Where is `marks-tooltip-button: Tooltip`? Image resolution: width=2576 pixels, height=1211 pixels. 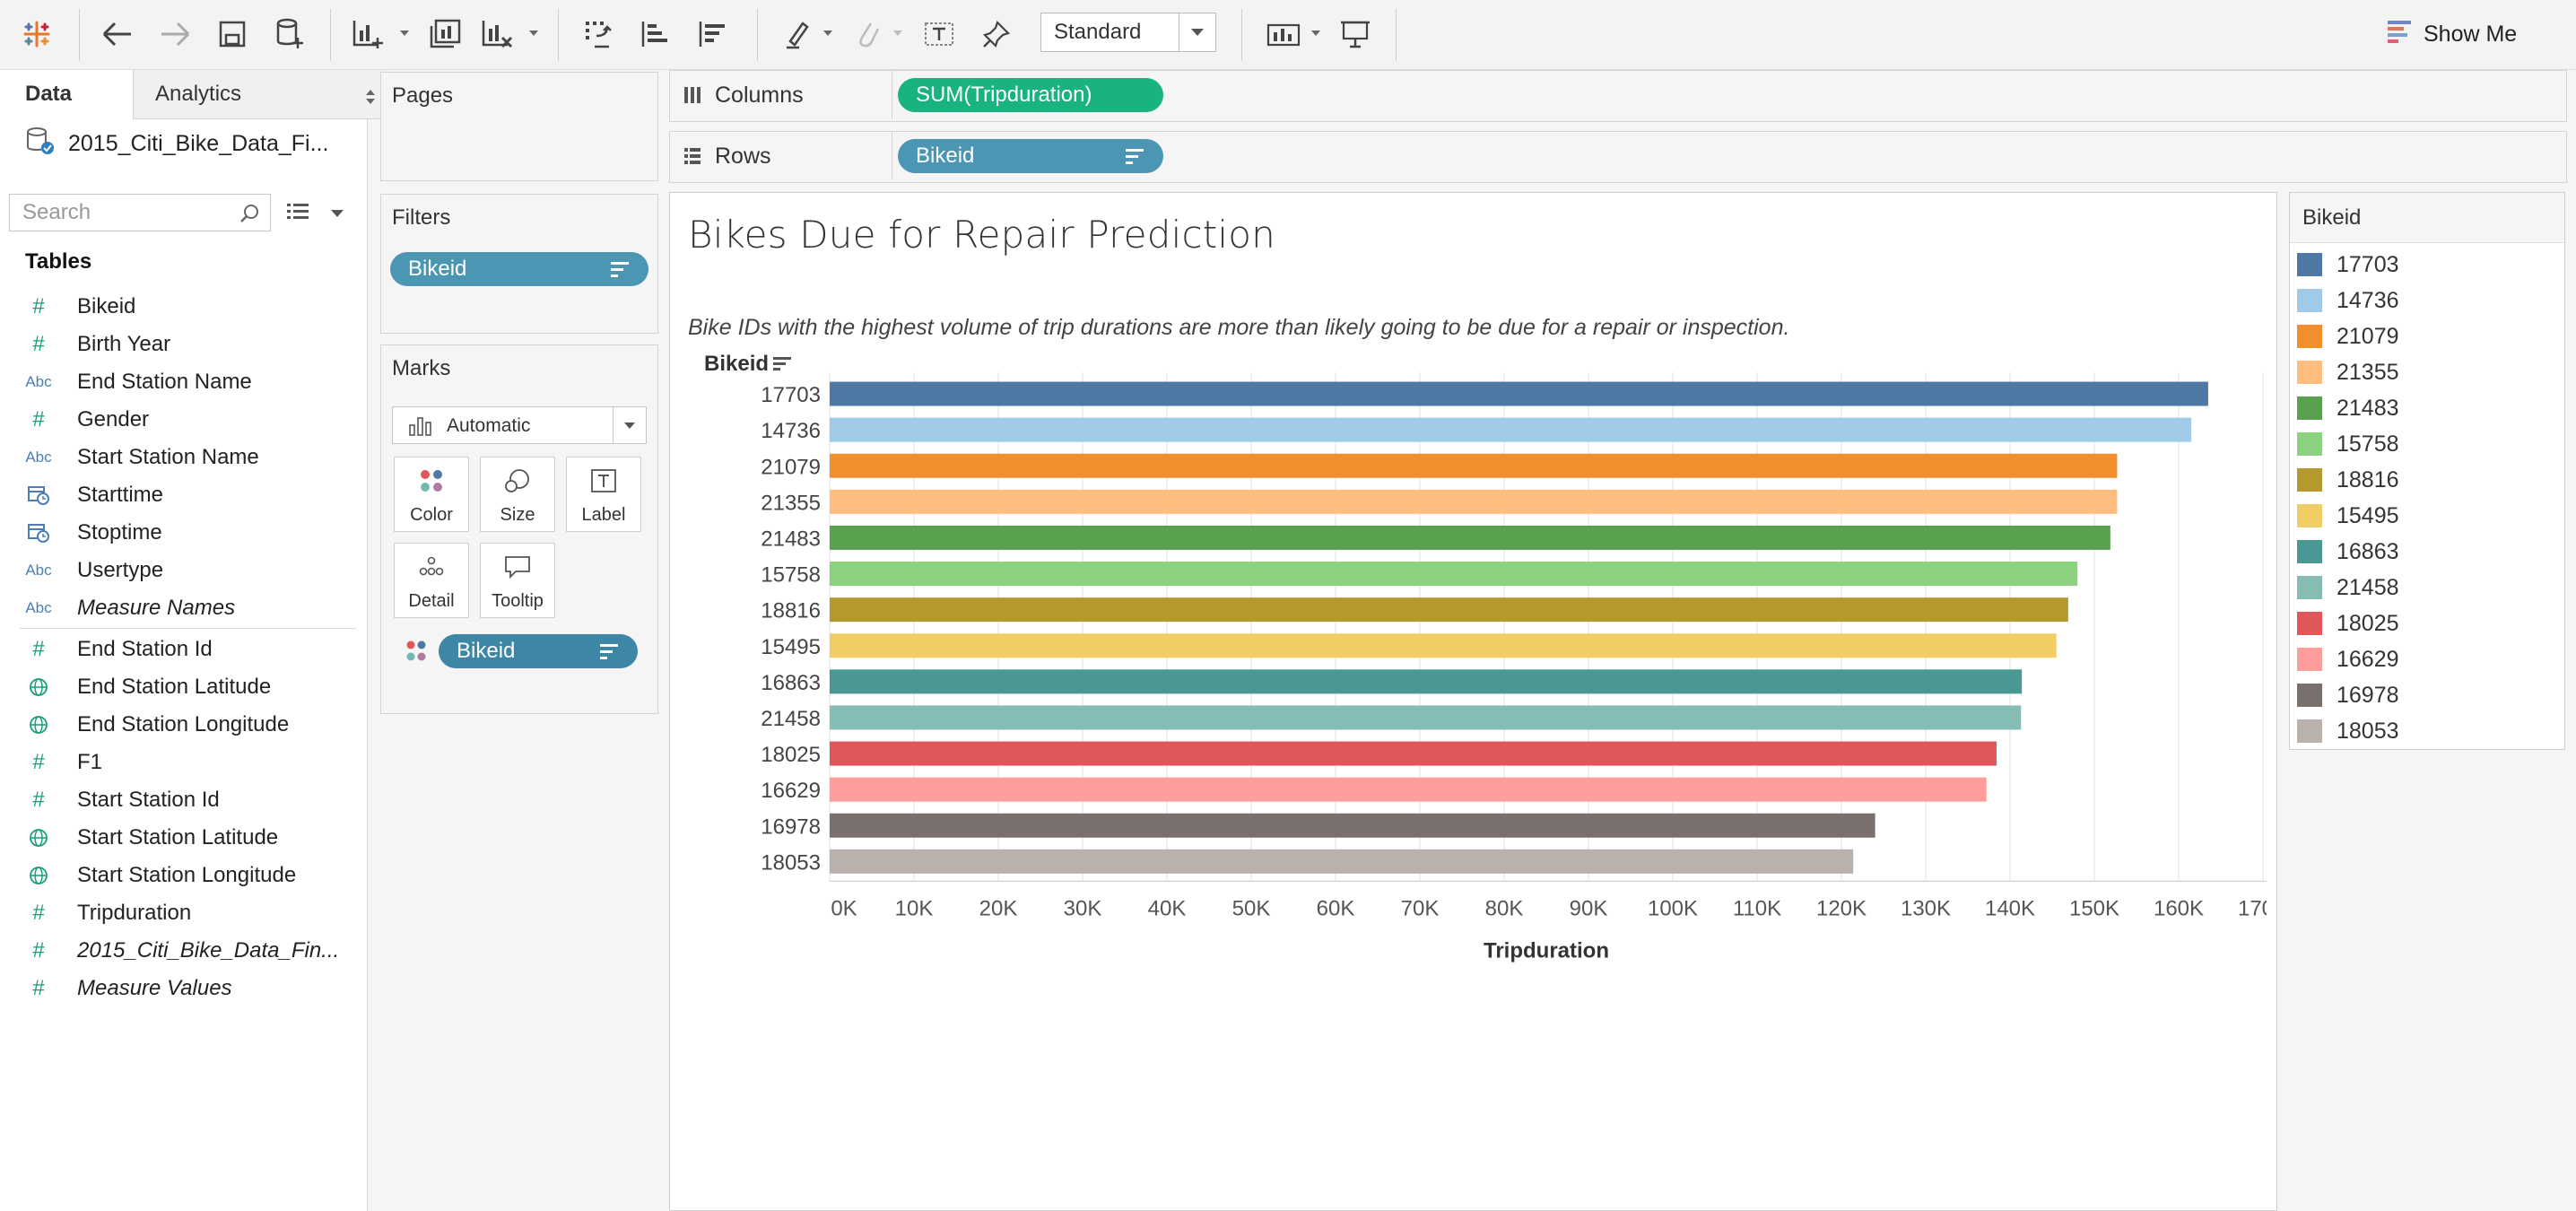 marks-tooltip-button: Tooltip is located at coordinates (517, 580).